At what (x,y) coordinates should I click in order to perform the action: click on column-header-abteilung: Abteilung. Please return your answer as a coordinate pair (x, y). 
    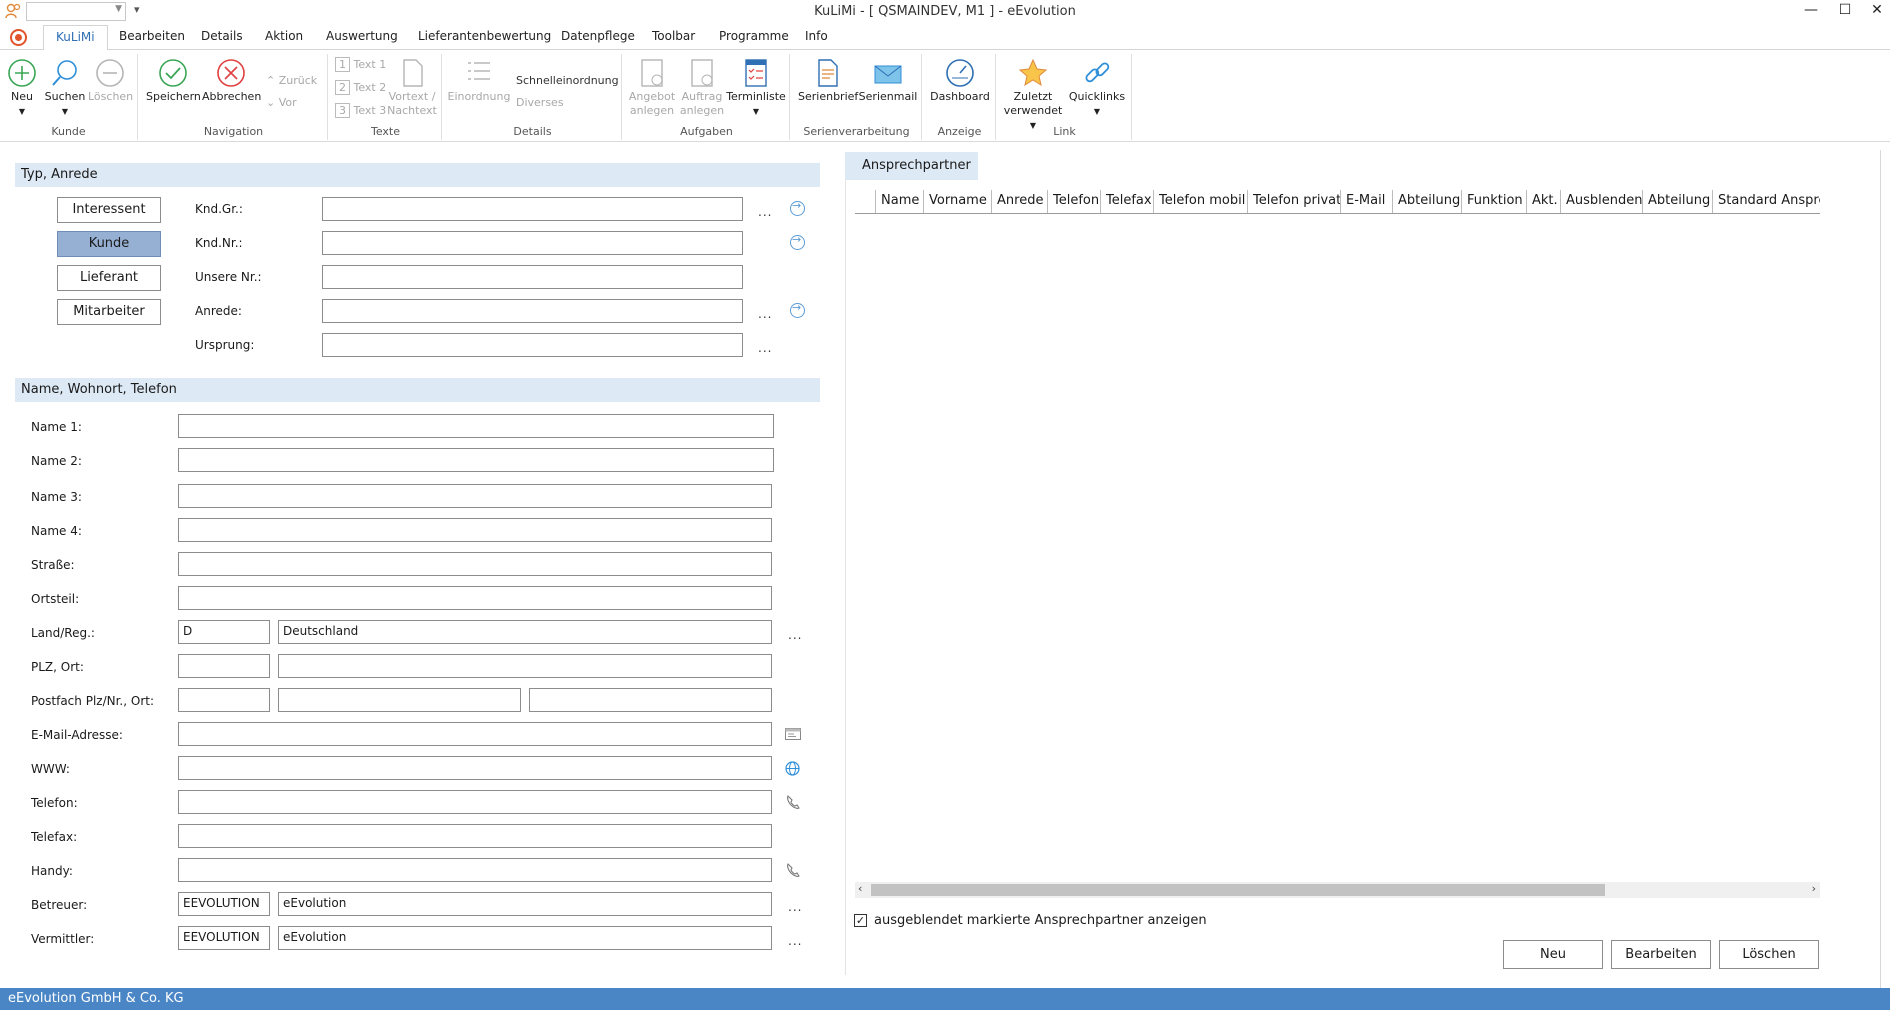
    Looking at the image, I should click on (1426, 201).